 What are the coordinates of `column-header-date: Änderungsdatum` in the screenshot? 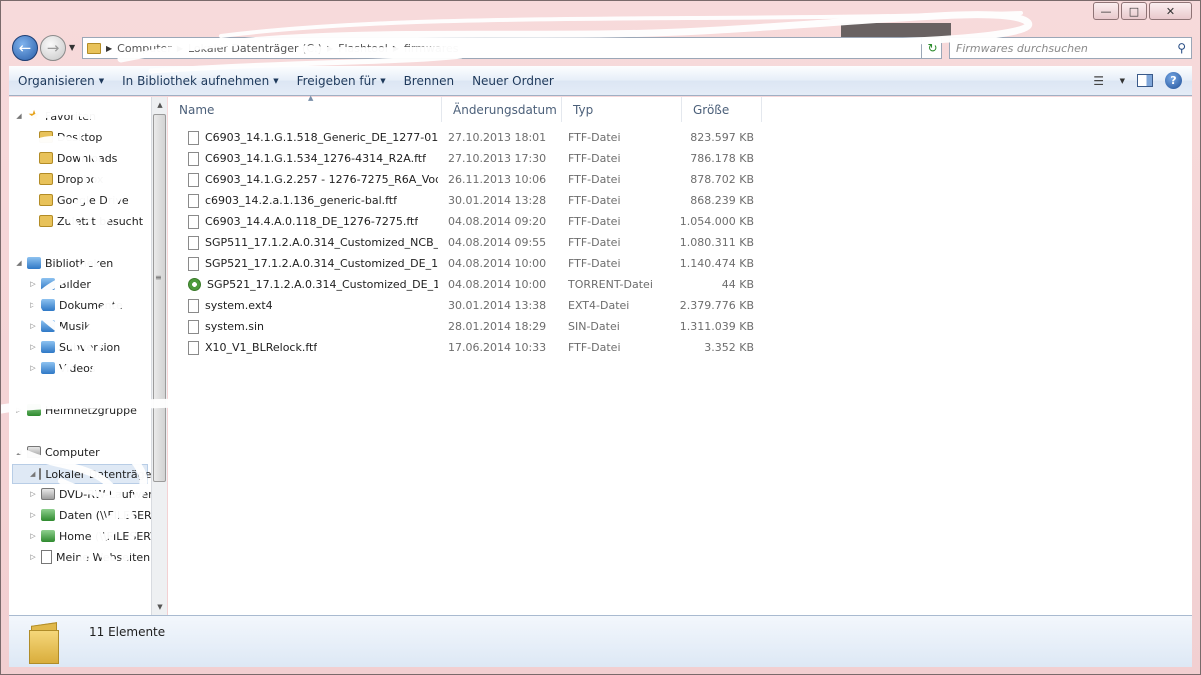 It's located at (502, 109).